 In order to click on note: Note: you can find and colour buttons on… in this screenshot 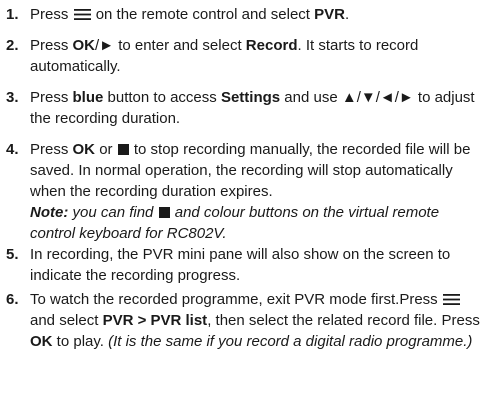, I will do `click(234, 223)`.